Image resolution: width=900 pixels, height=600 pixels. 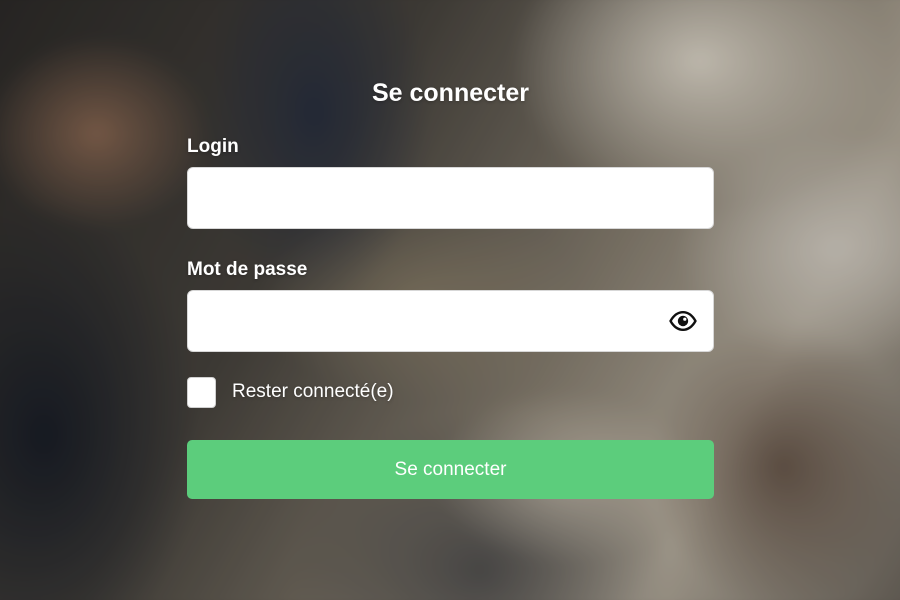 I want to click on remember-me-label: Rester connecté(e), so click(x=313, y=392).